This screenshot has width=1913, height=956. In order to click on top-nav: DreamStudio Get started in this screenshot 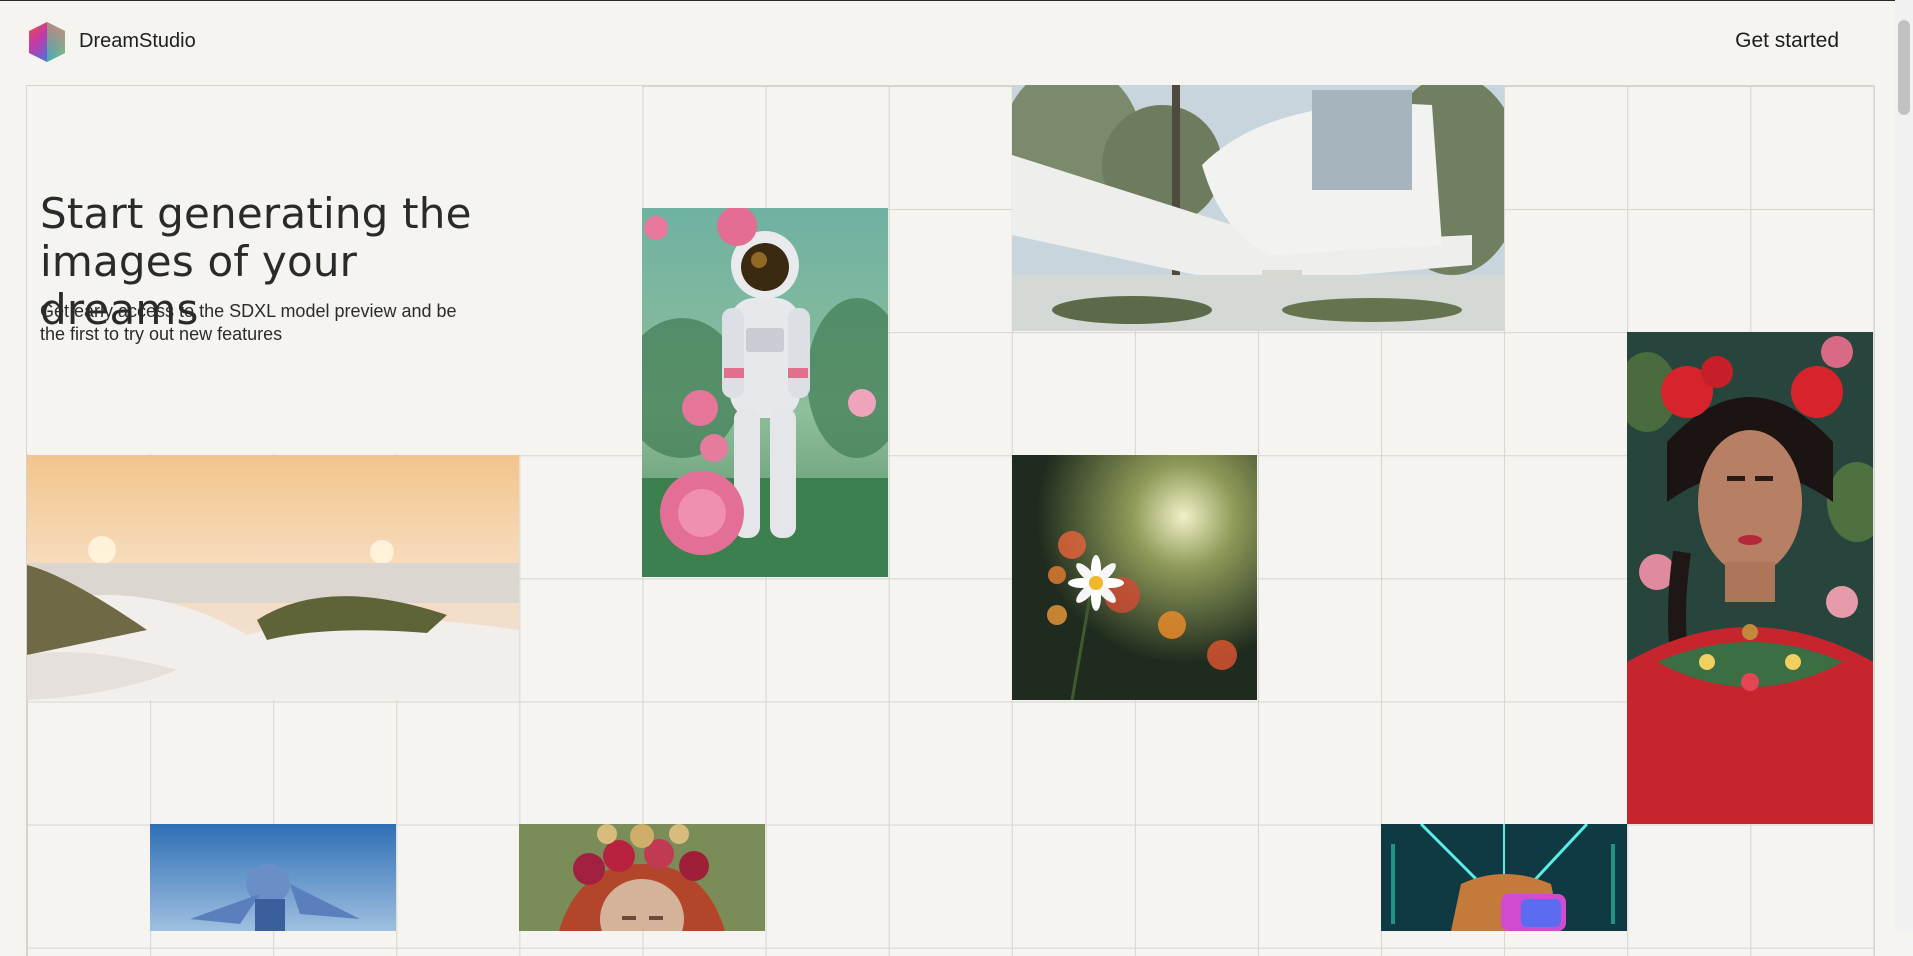, I will do `click(947, 42)`.